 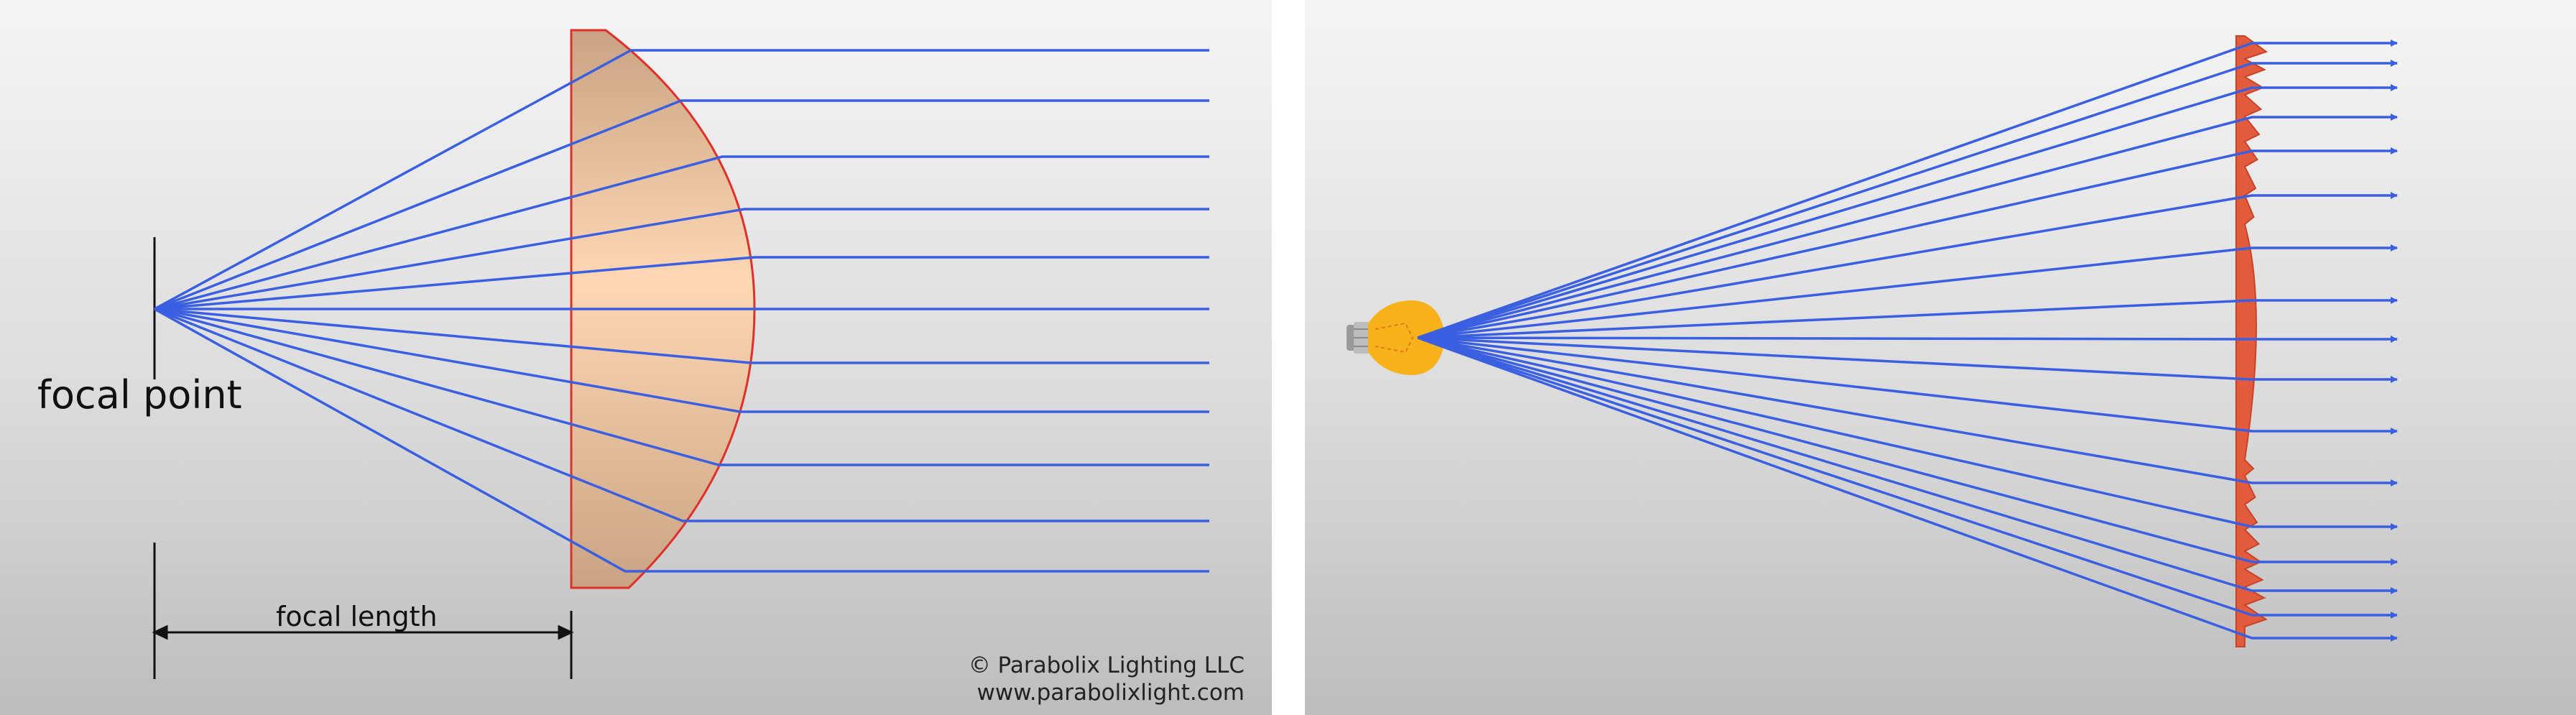 I want to click on focal-point-label: focal point, so click(x=139, y=395).